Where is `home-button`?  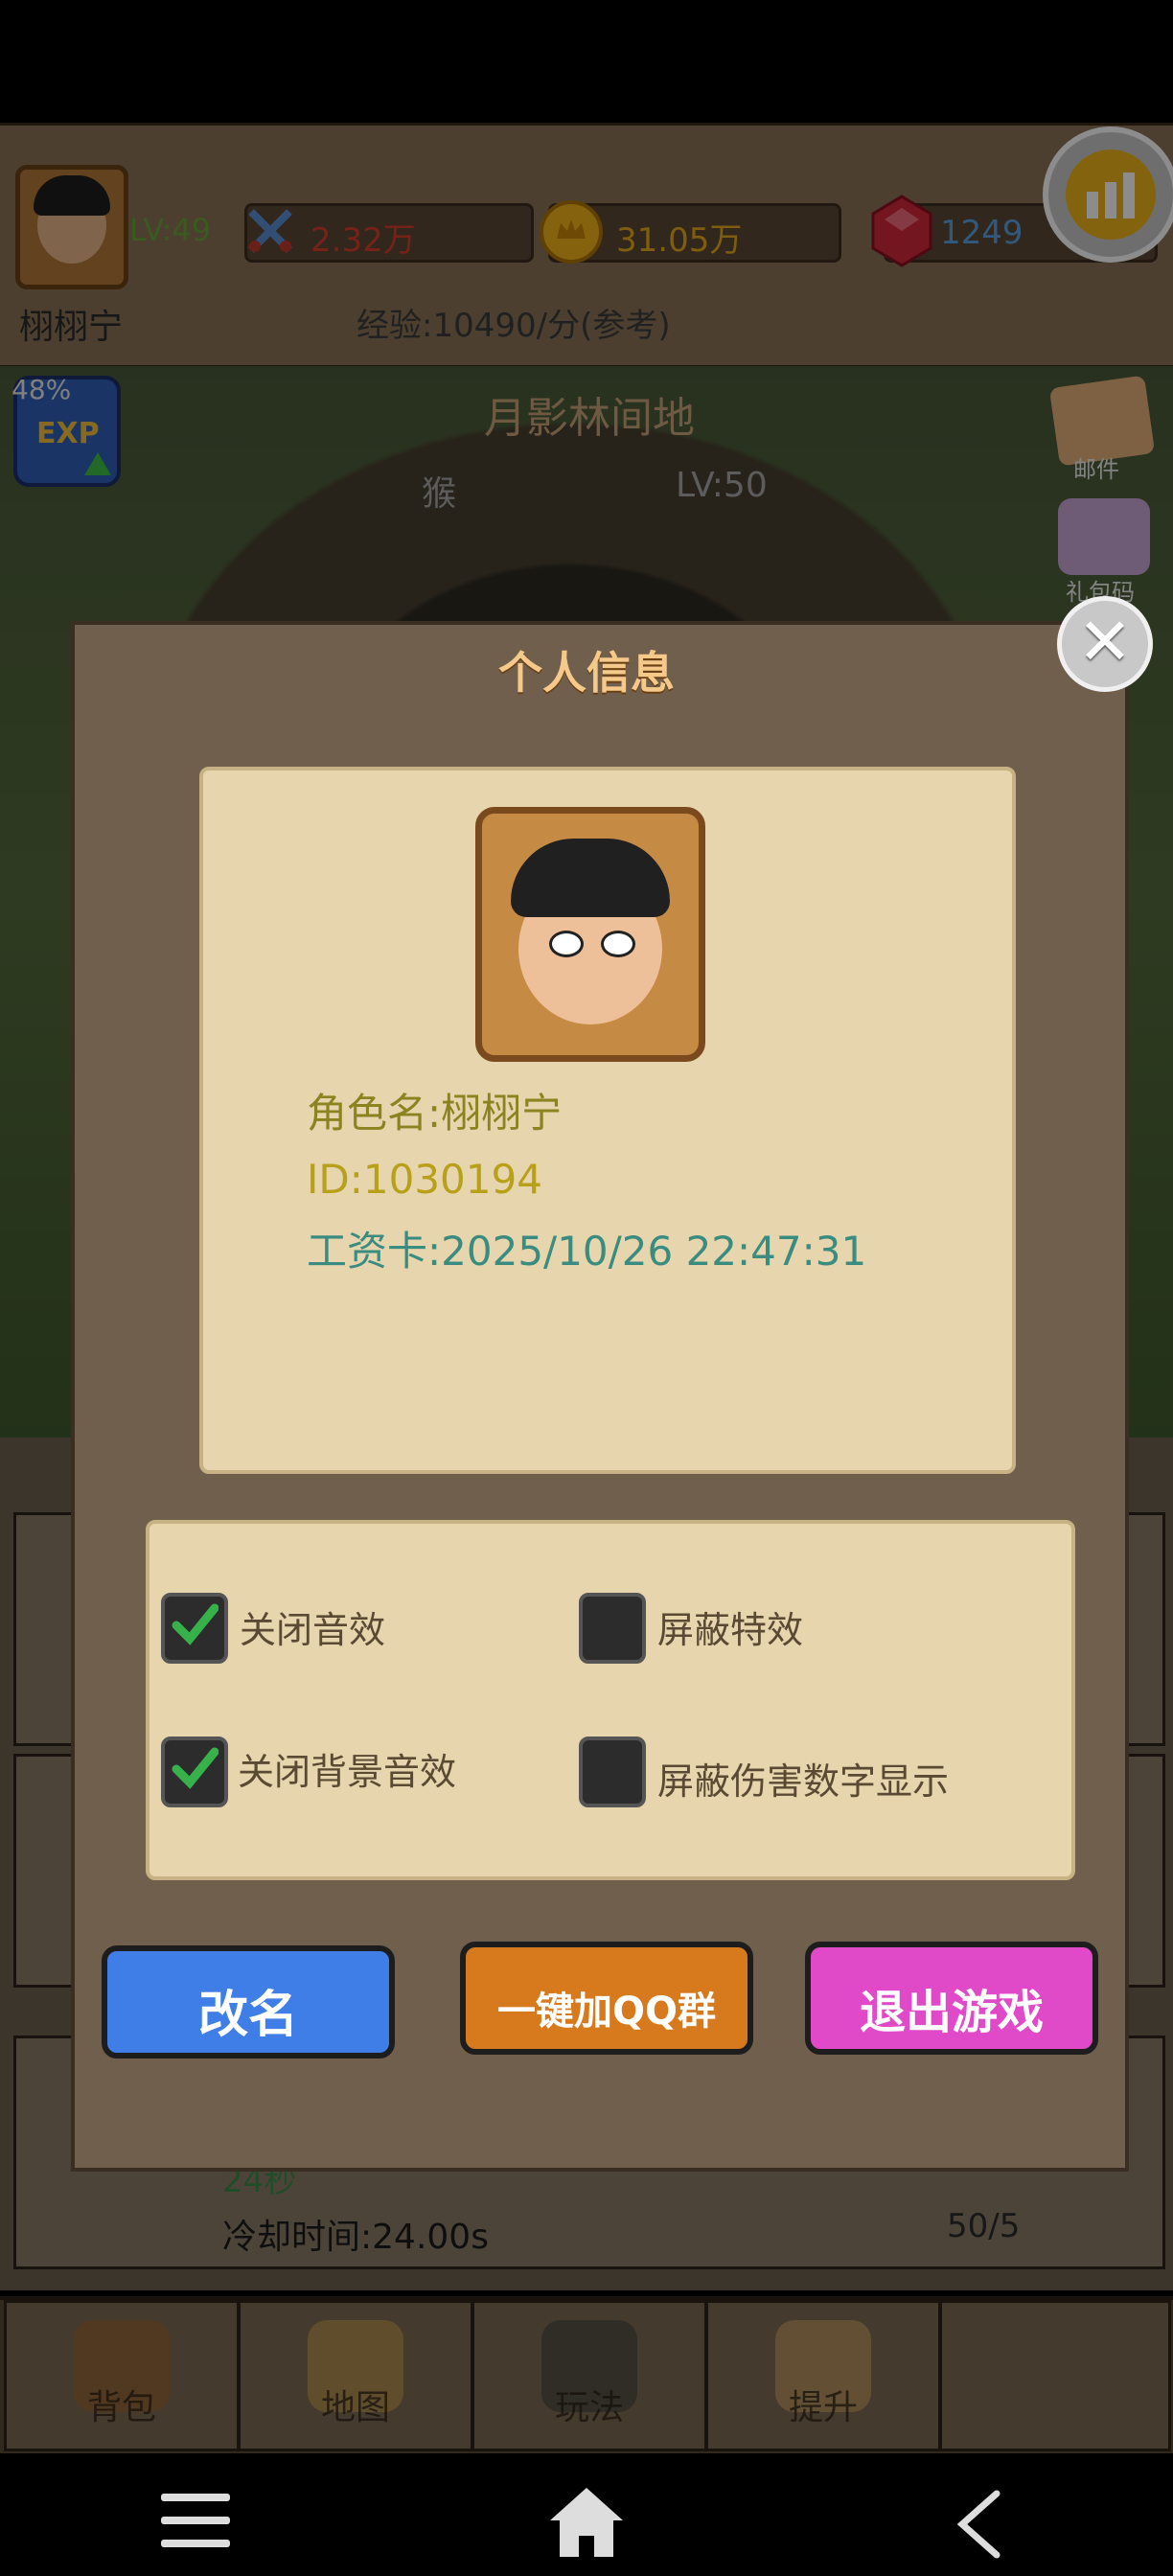 home-button is located at coordinates (586, 2522).